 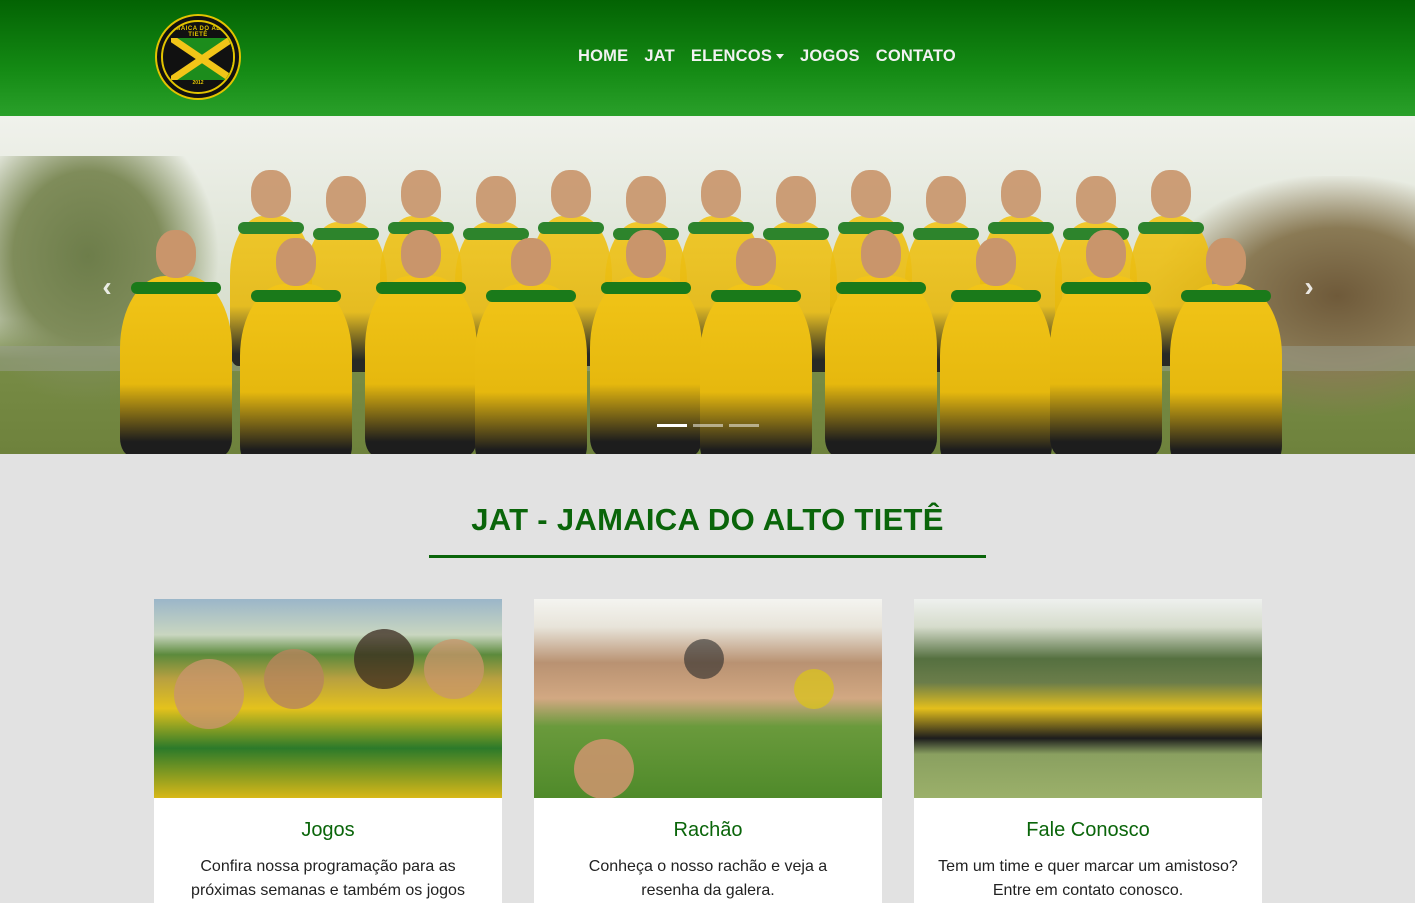 I want to click on carousel-prev-button: ‹, so click(x=107, y=286).